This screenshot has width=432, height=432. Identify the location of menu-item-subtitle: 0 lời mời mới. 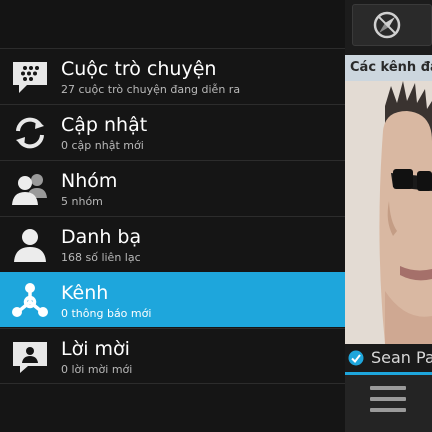
(97, 369).